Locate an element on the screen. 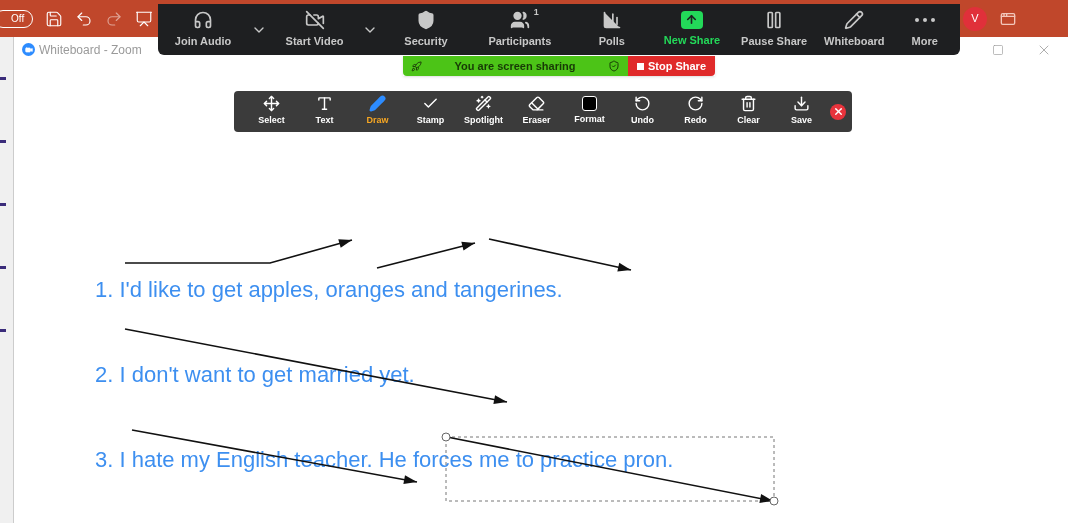  download-icon is located at coordinates (801, 104).